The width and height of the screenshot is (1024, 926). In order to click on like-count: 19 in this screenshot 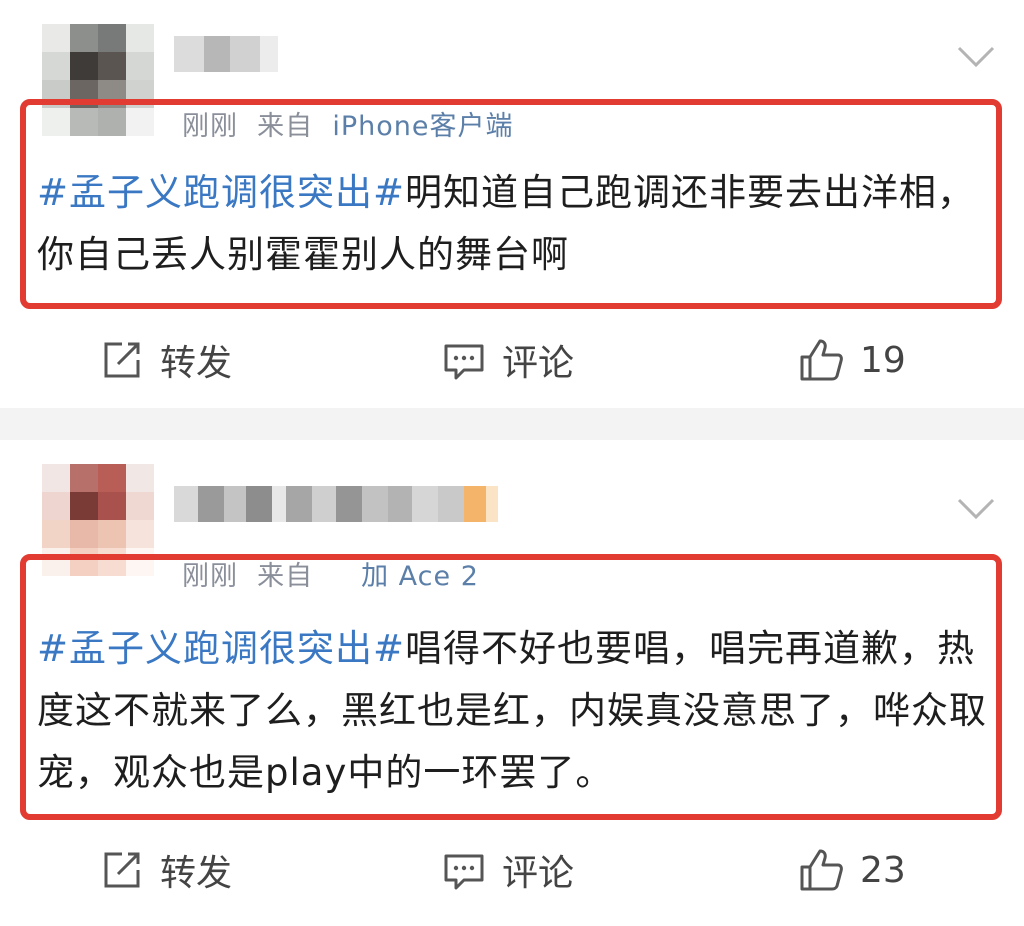, I will do `click(883, 360)`.